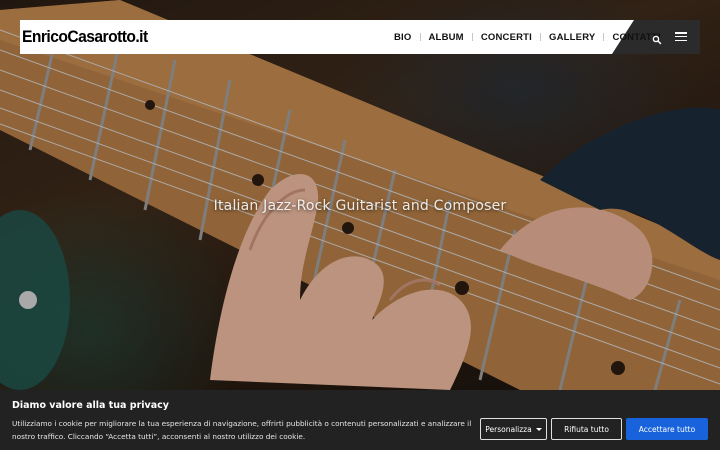  I want to click on site-logo: EnricoCasarotto.it, so click(85, 37).